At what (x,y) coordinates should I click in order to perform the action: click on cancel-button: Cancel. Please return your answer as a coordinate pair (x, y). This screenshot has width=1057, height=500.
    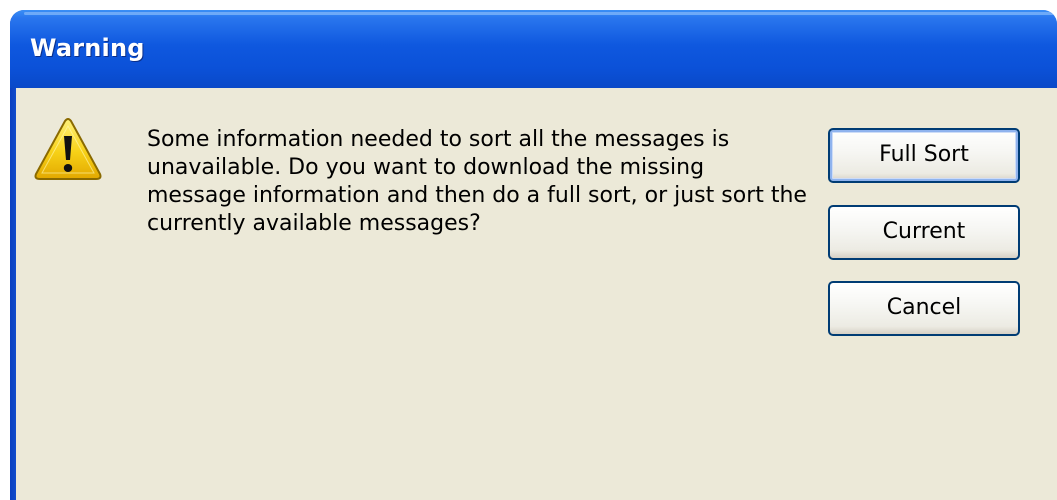
    Looking at the image, I should click on (924, 308).